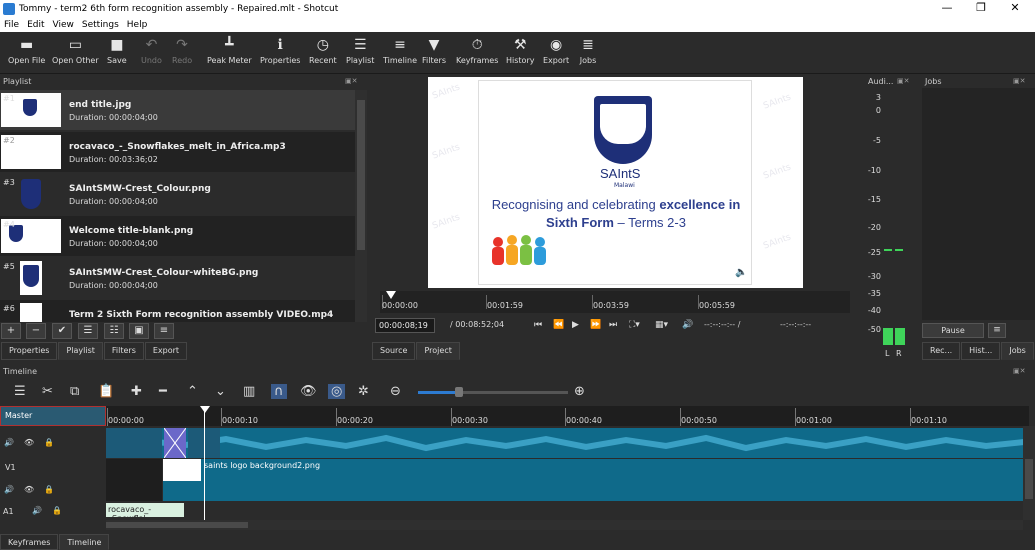  I want to click on redo-button: ↷ Redo, so click(182, 50).